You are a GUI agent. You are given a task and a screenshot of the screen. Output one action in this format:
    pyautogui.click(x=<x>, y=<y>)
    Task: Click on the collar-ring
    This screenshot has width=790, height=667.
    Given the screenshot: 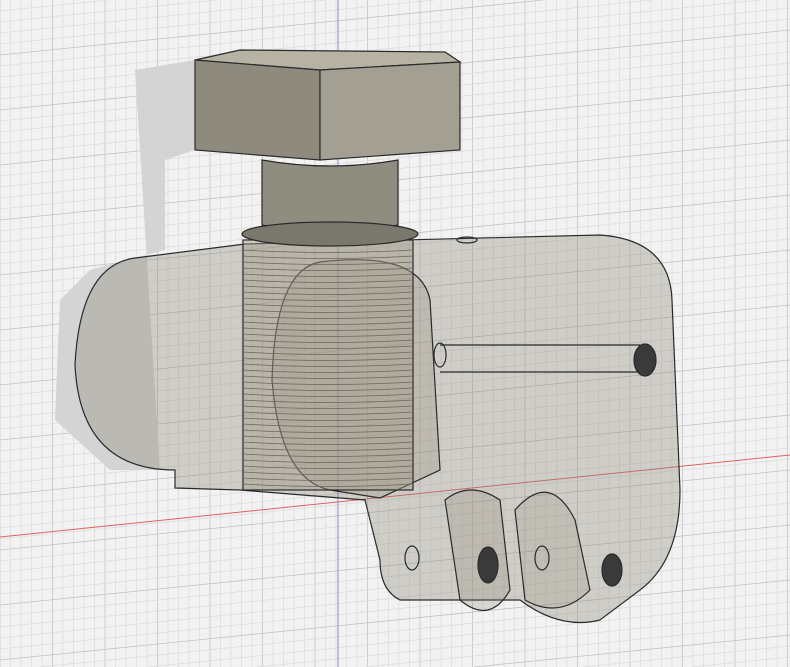 What is the action you would take?
    pyautogui.click(x=330, y=234)
    